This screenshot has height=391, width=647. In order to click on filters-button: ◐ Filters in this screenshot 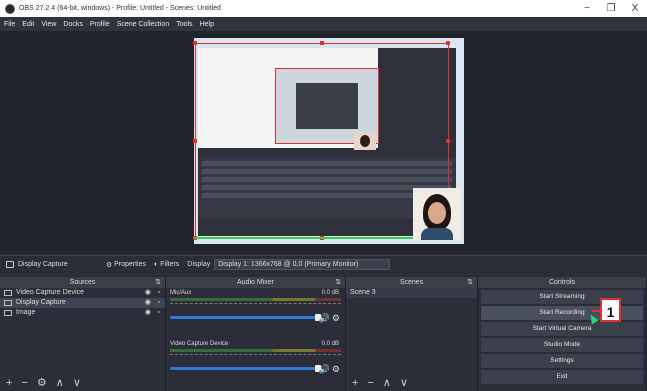, I will do `click(166, 264)`.